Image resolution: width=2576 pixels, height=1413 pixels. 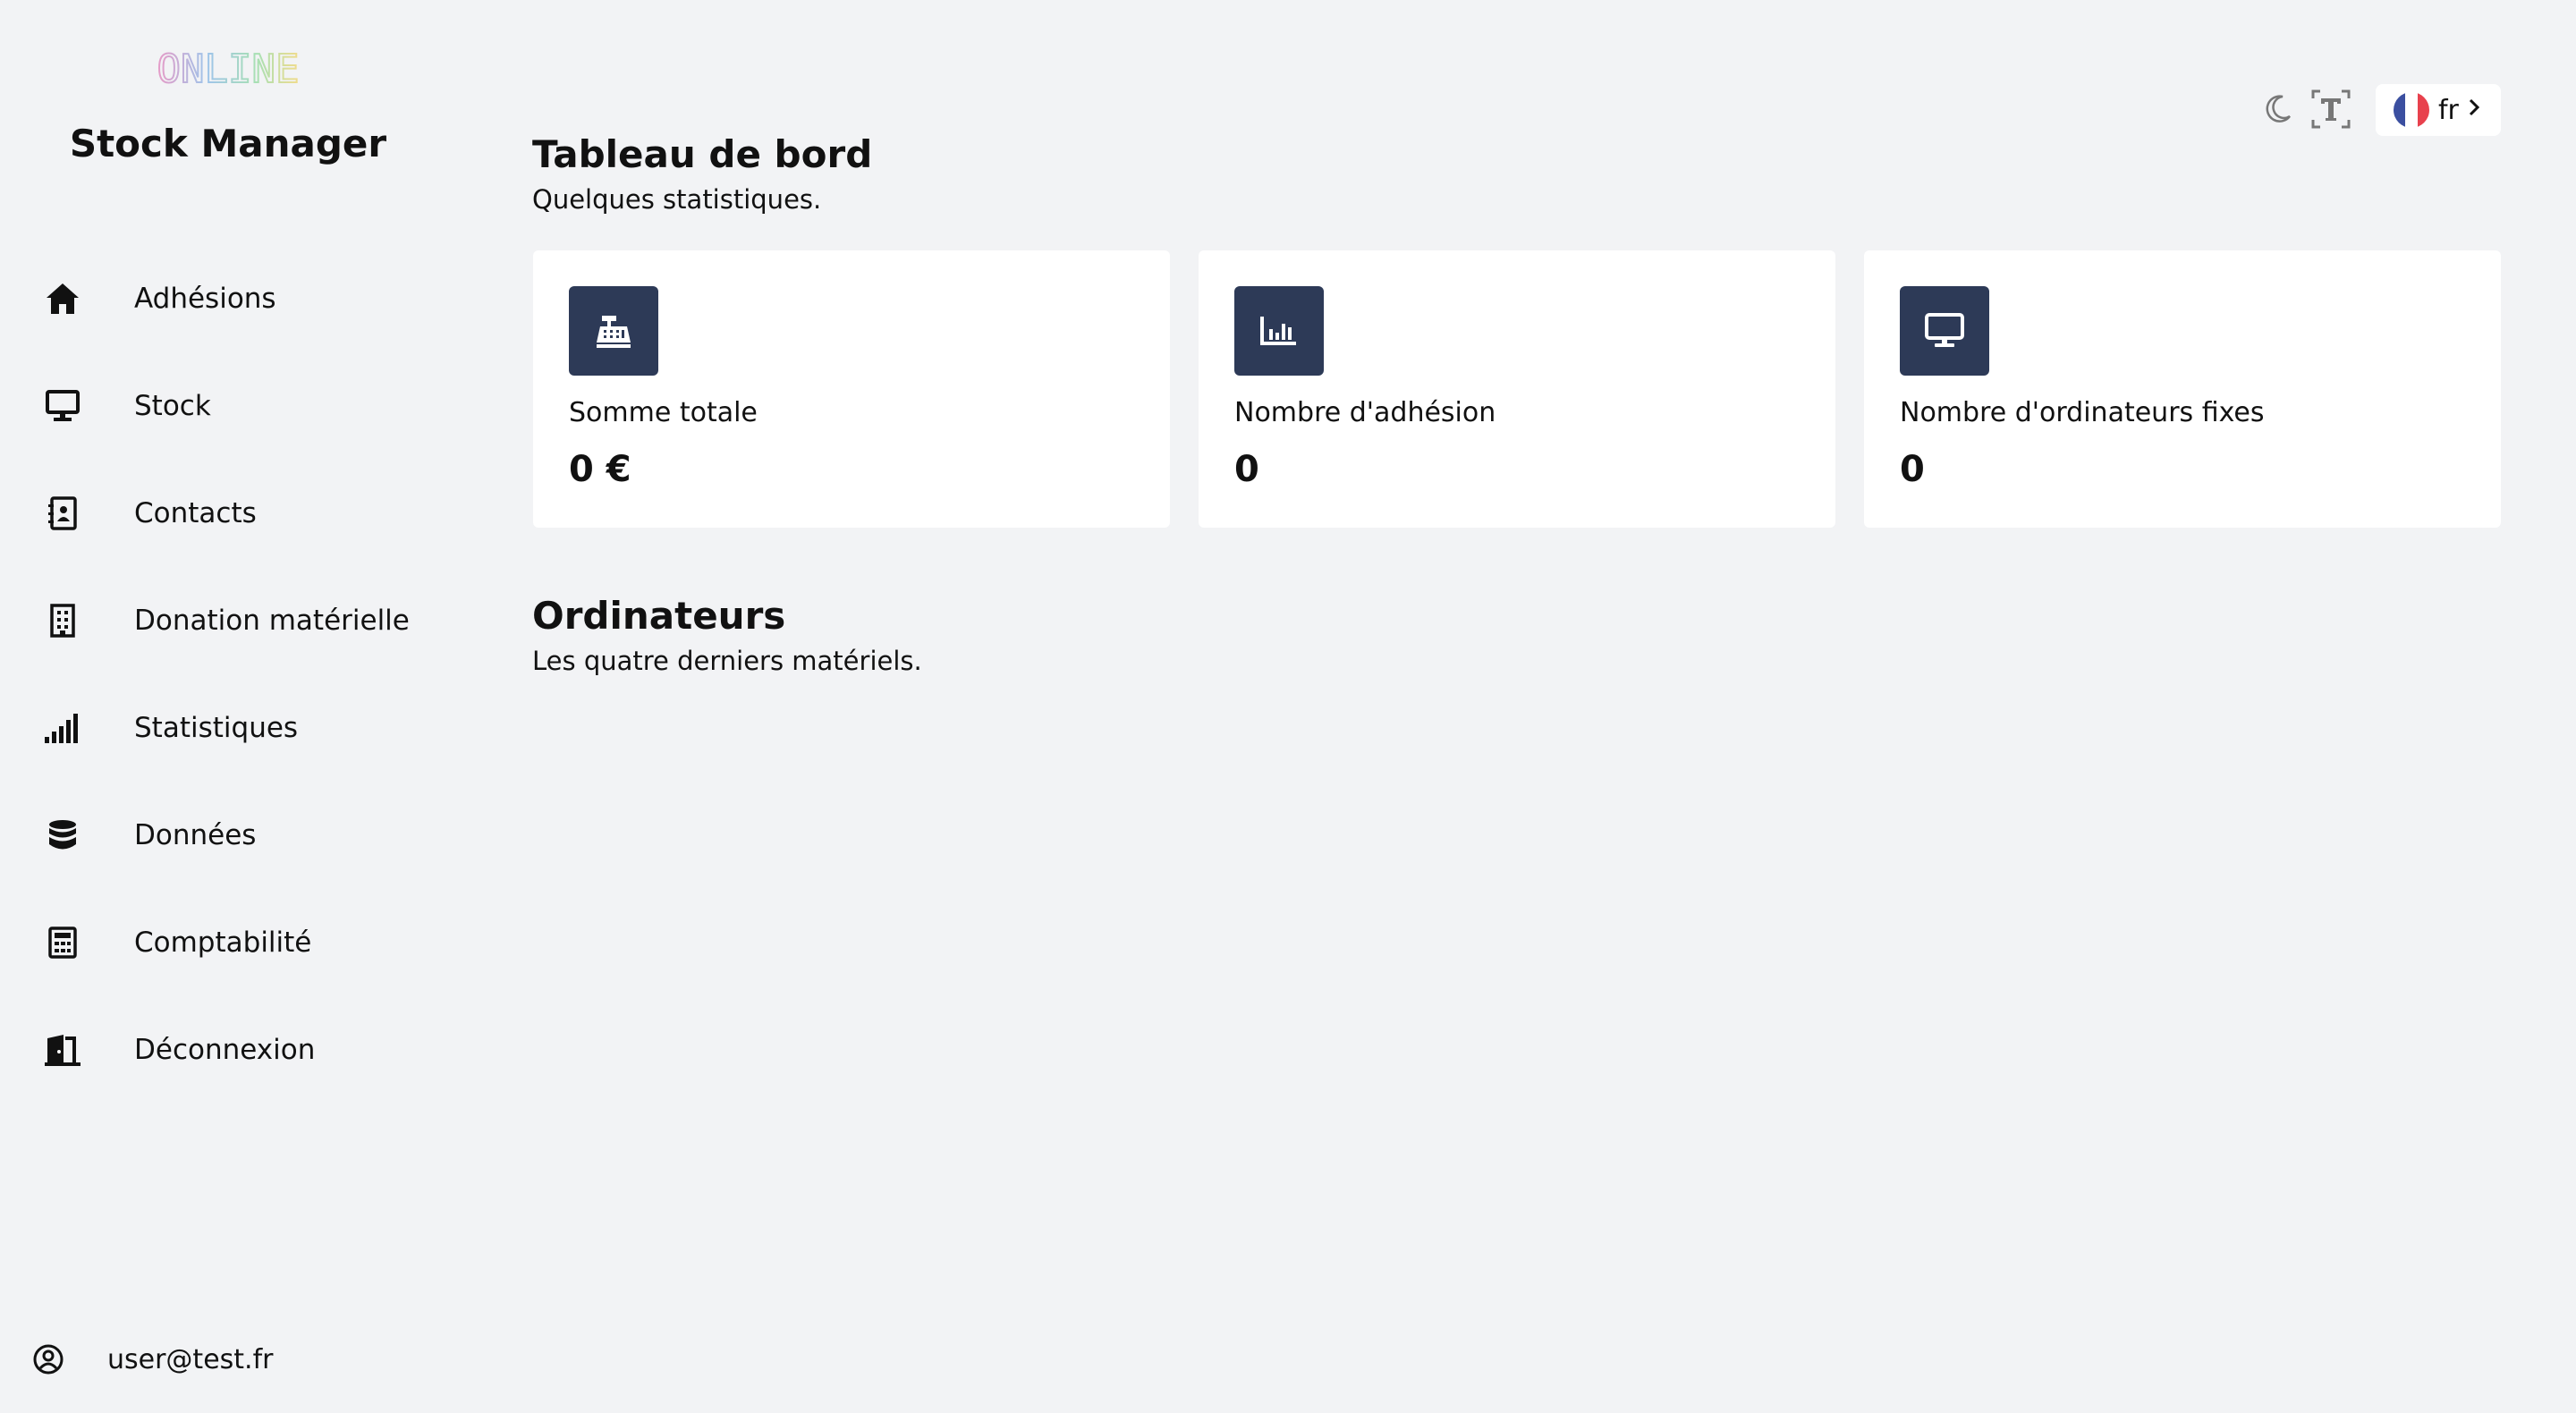 I want to click on stat-card-ordinateurs: Nombre d'ordinateurs fixes 0, so click(x=2182, y=389).